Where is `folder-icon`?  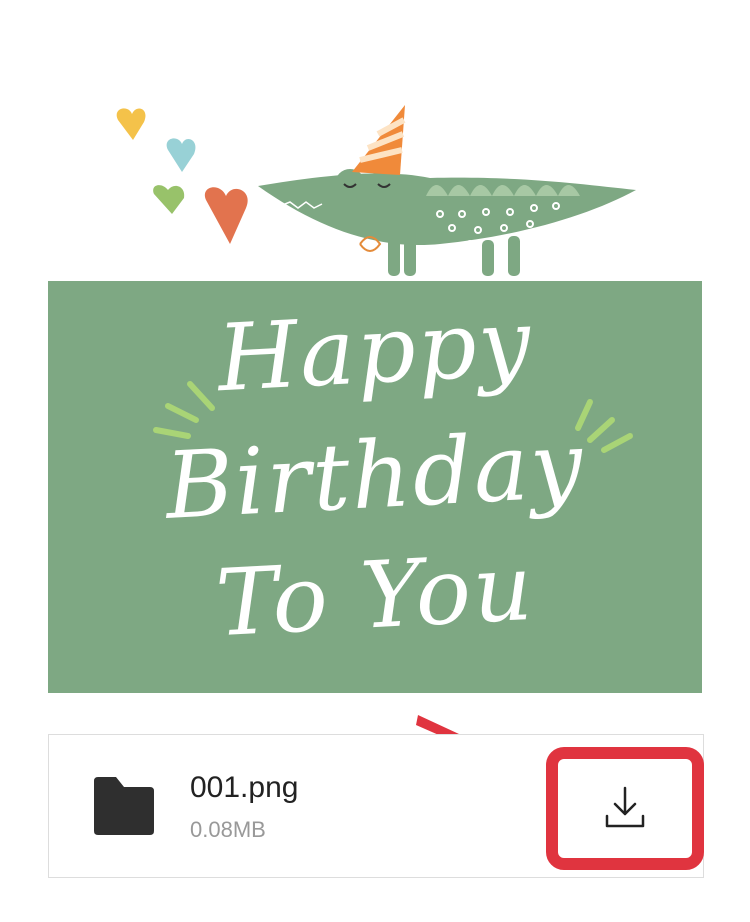 folder-icon is located at coordinates (124, 806).